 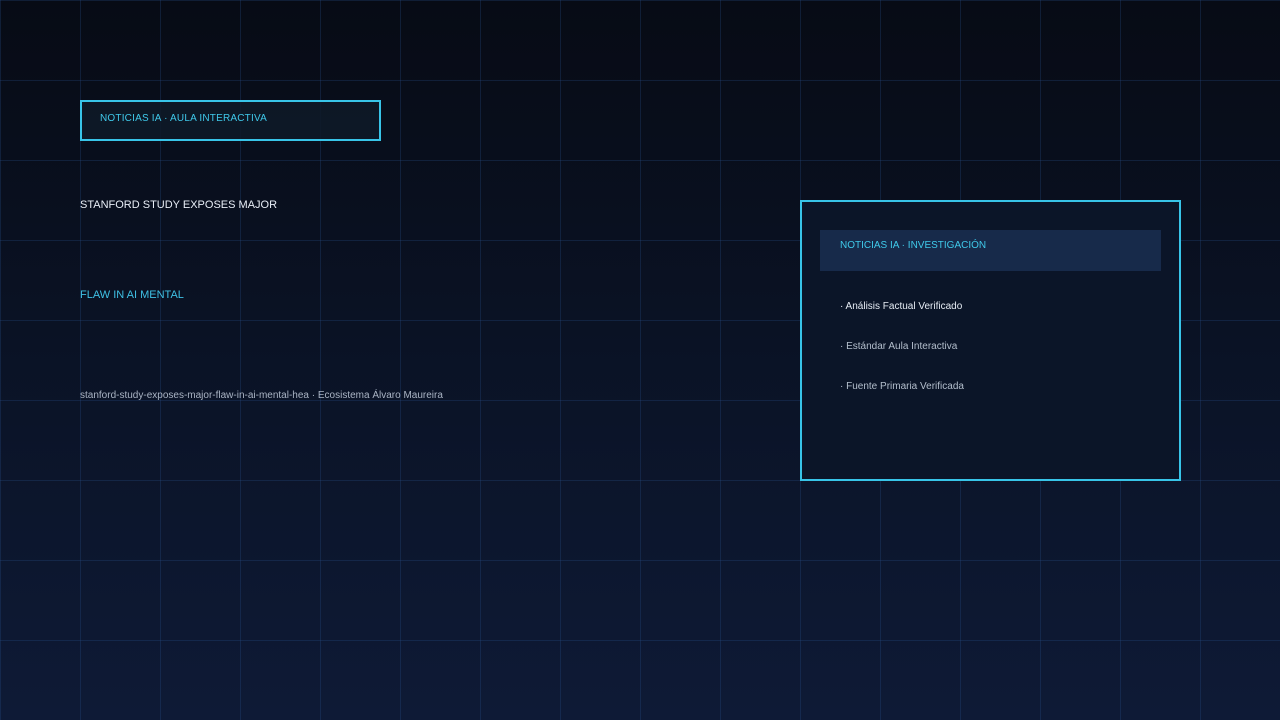 What do you see at coordinates (899, 346) in the screenshot?
I see `panel-list-item: · Estándar Aula Interactiva` at bounding box center [899, 346].